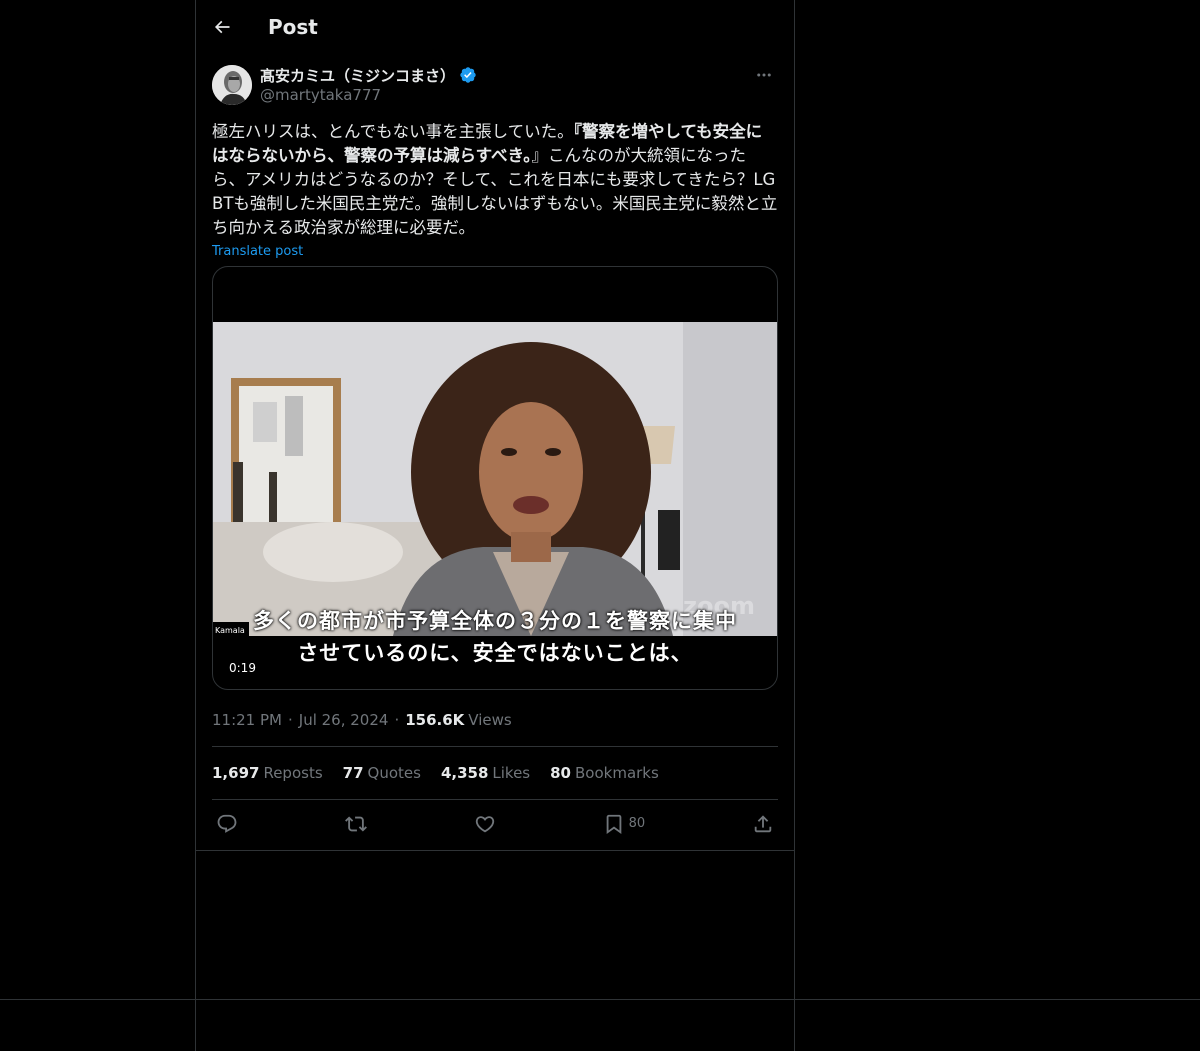 The height and width of the screenshot is (1051, 1200). What do you see at coordinates (560, 773) in the screenshot?
I see `bookmarks-count: 80` at bounding box center [560, 773].